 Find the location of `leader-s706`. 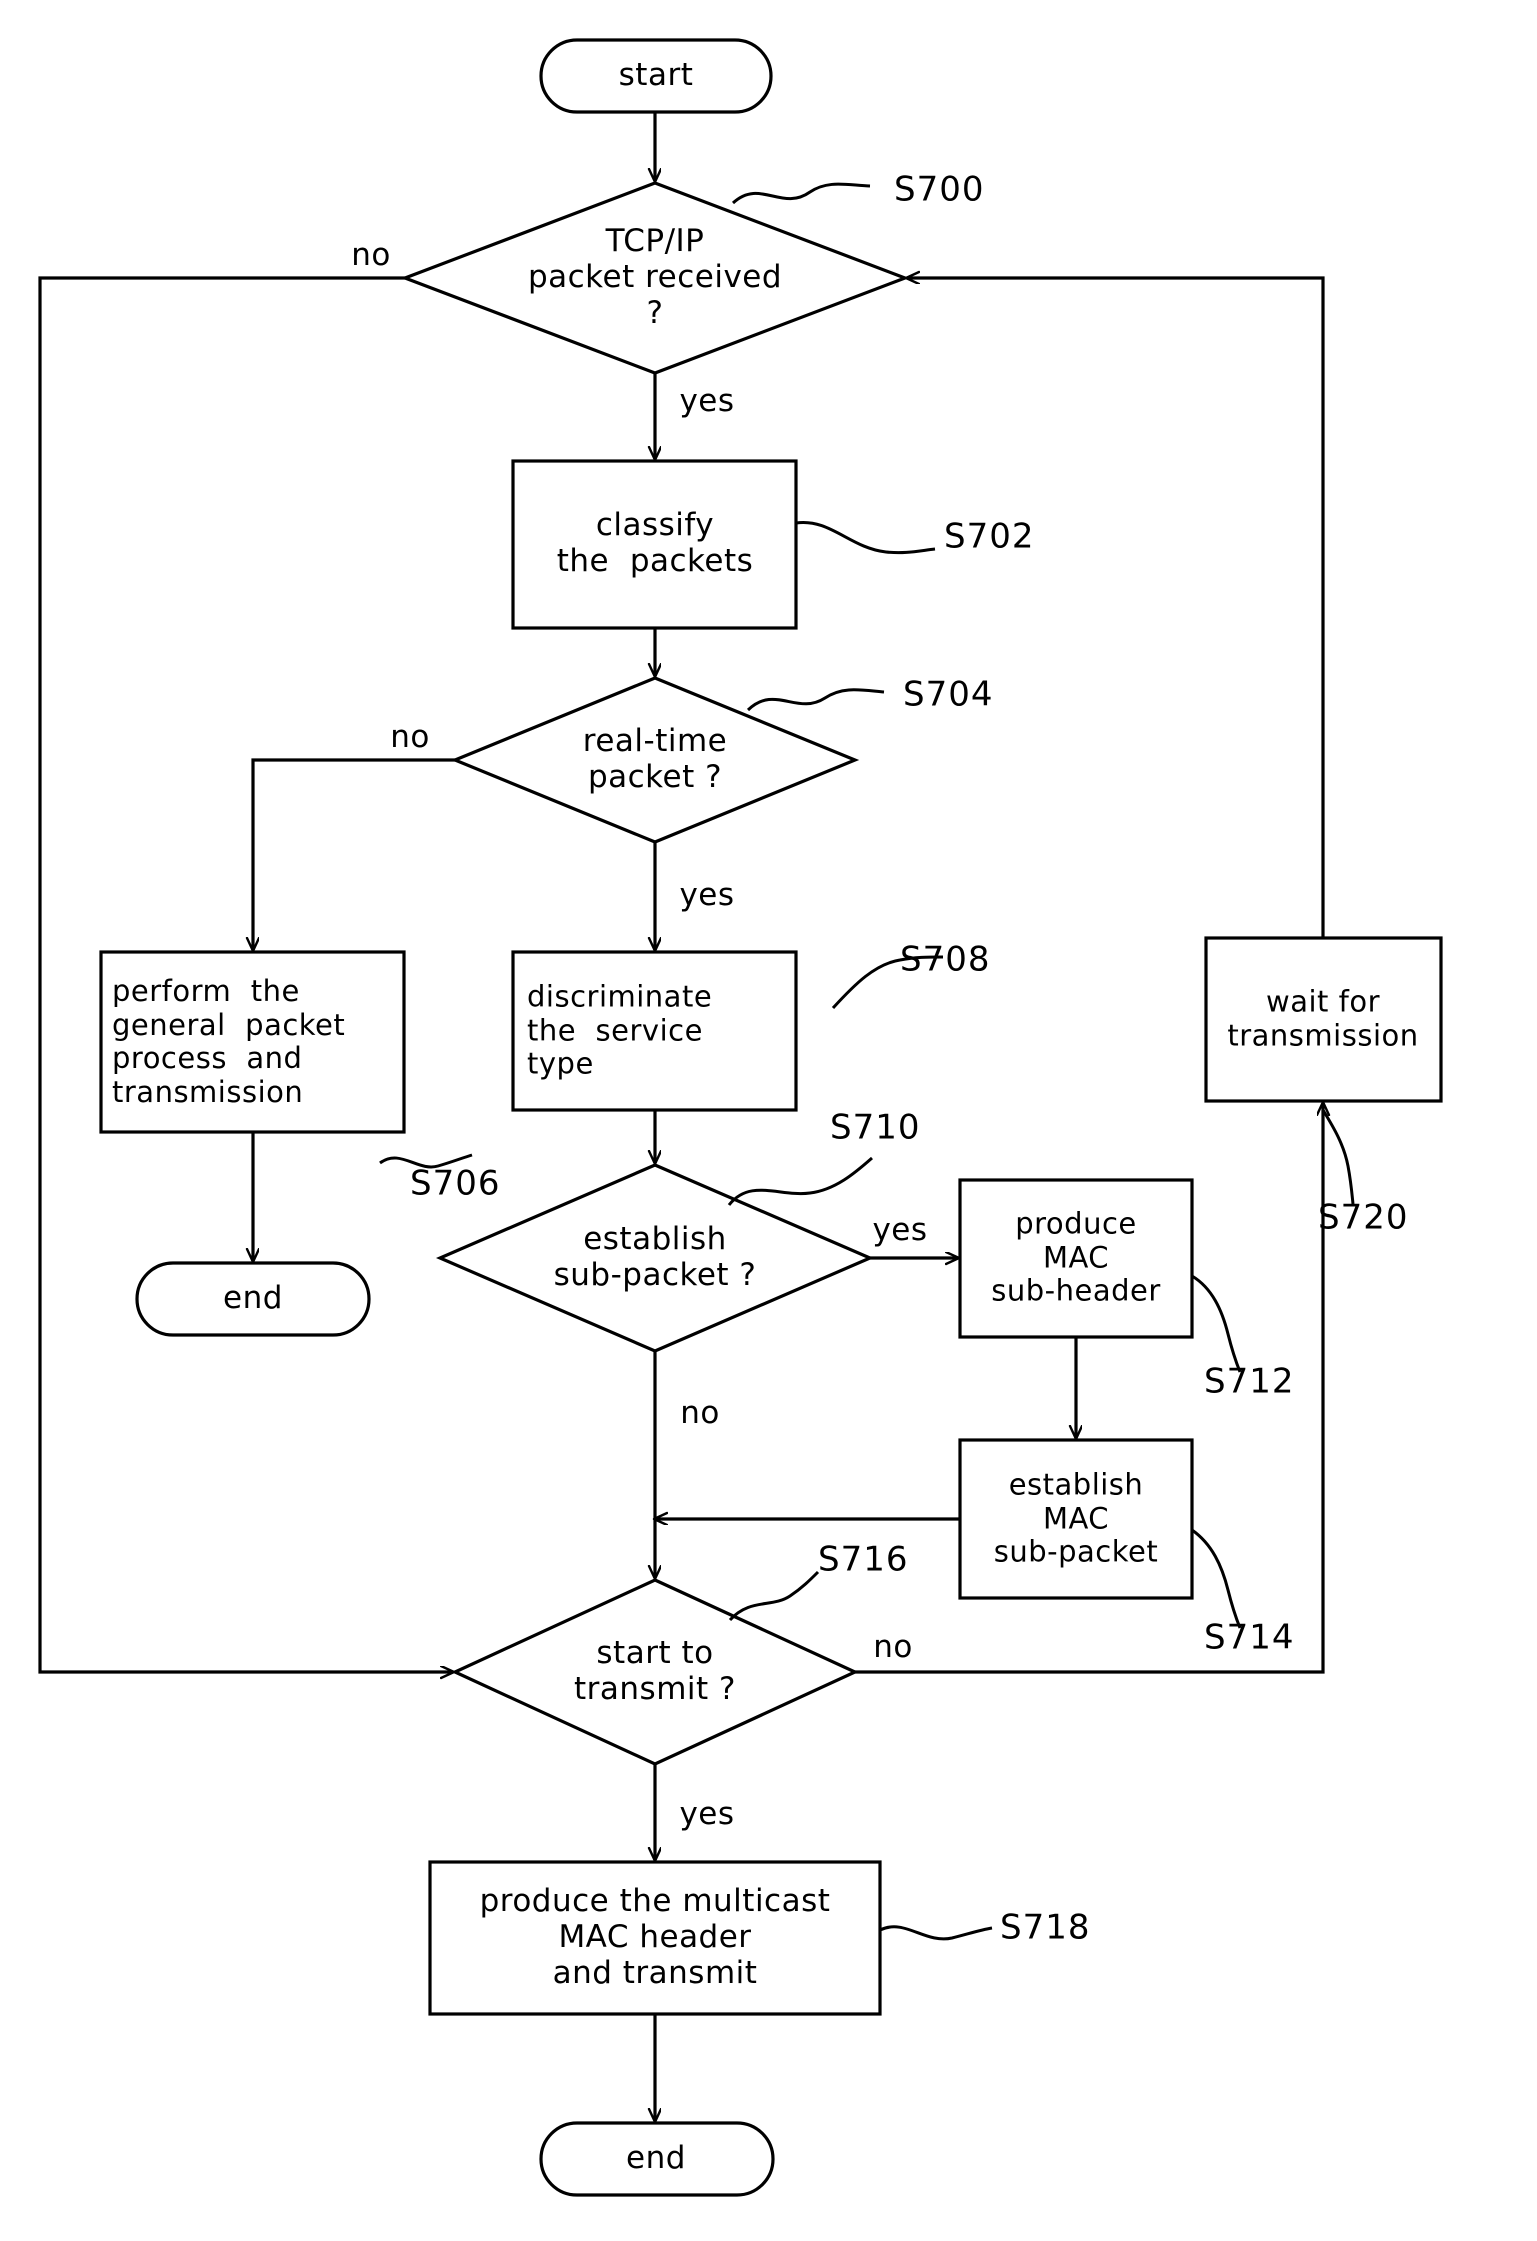

leader-s706 is located at coordinates (426, 1161).